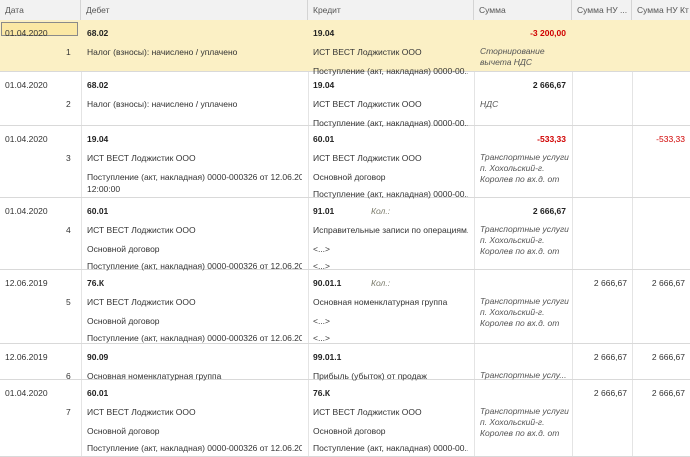  I want to click on debit-account: 76.К, so click(194, 283).